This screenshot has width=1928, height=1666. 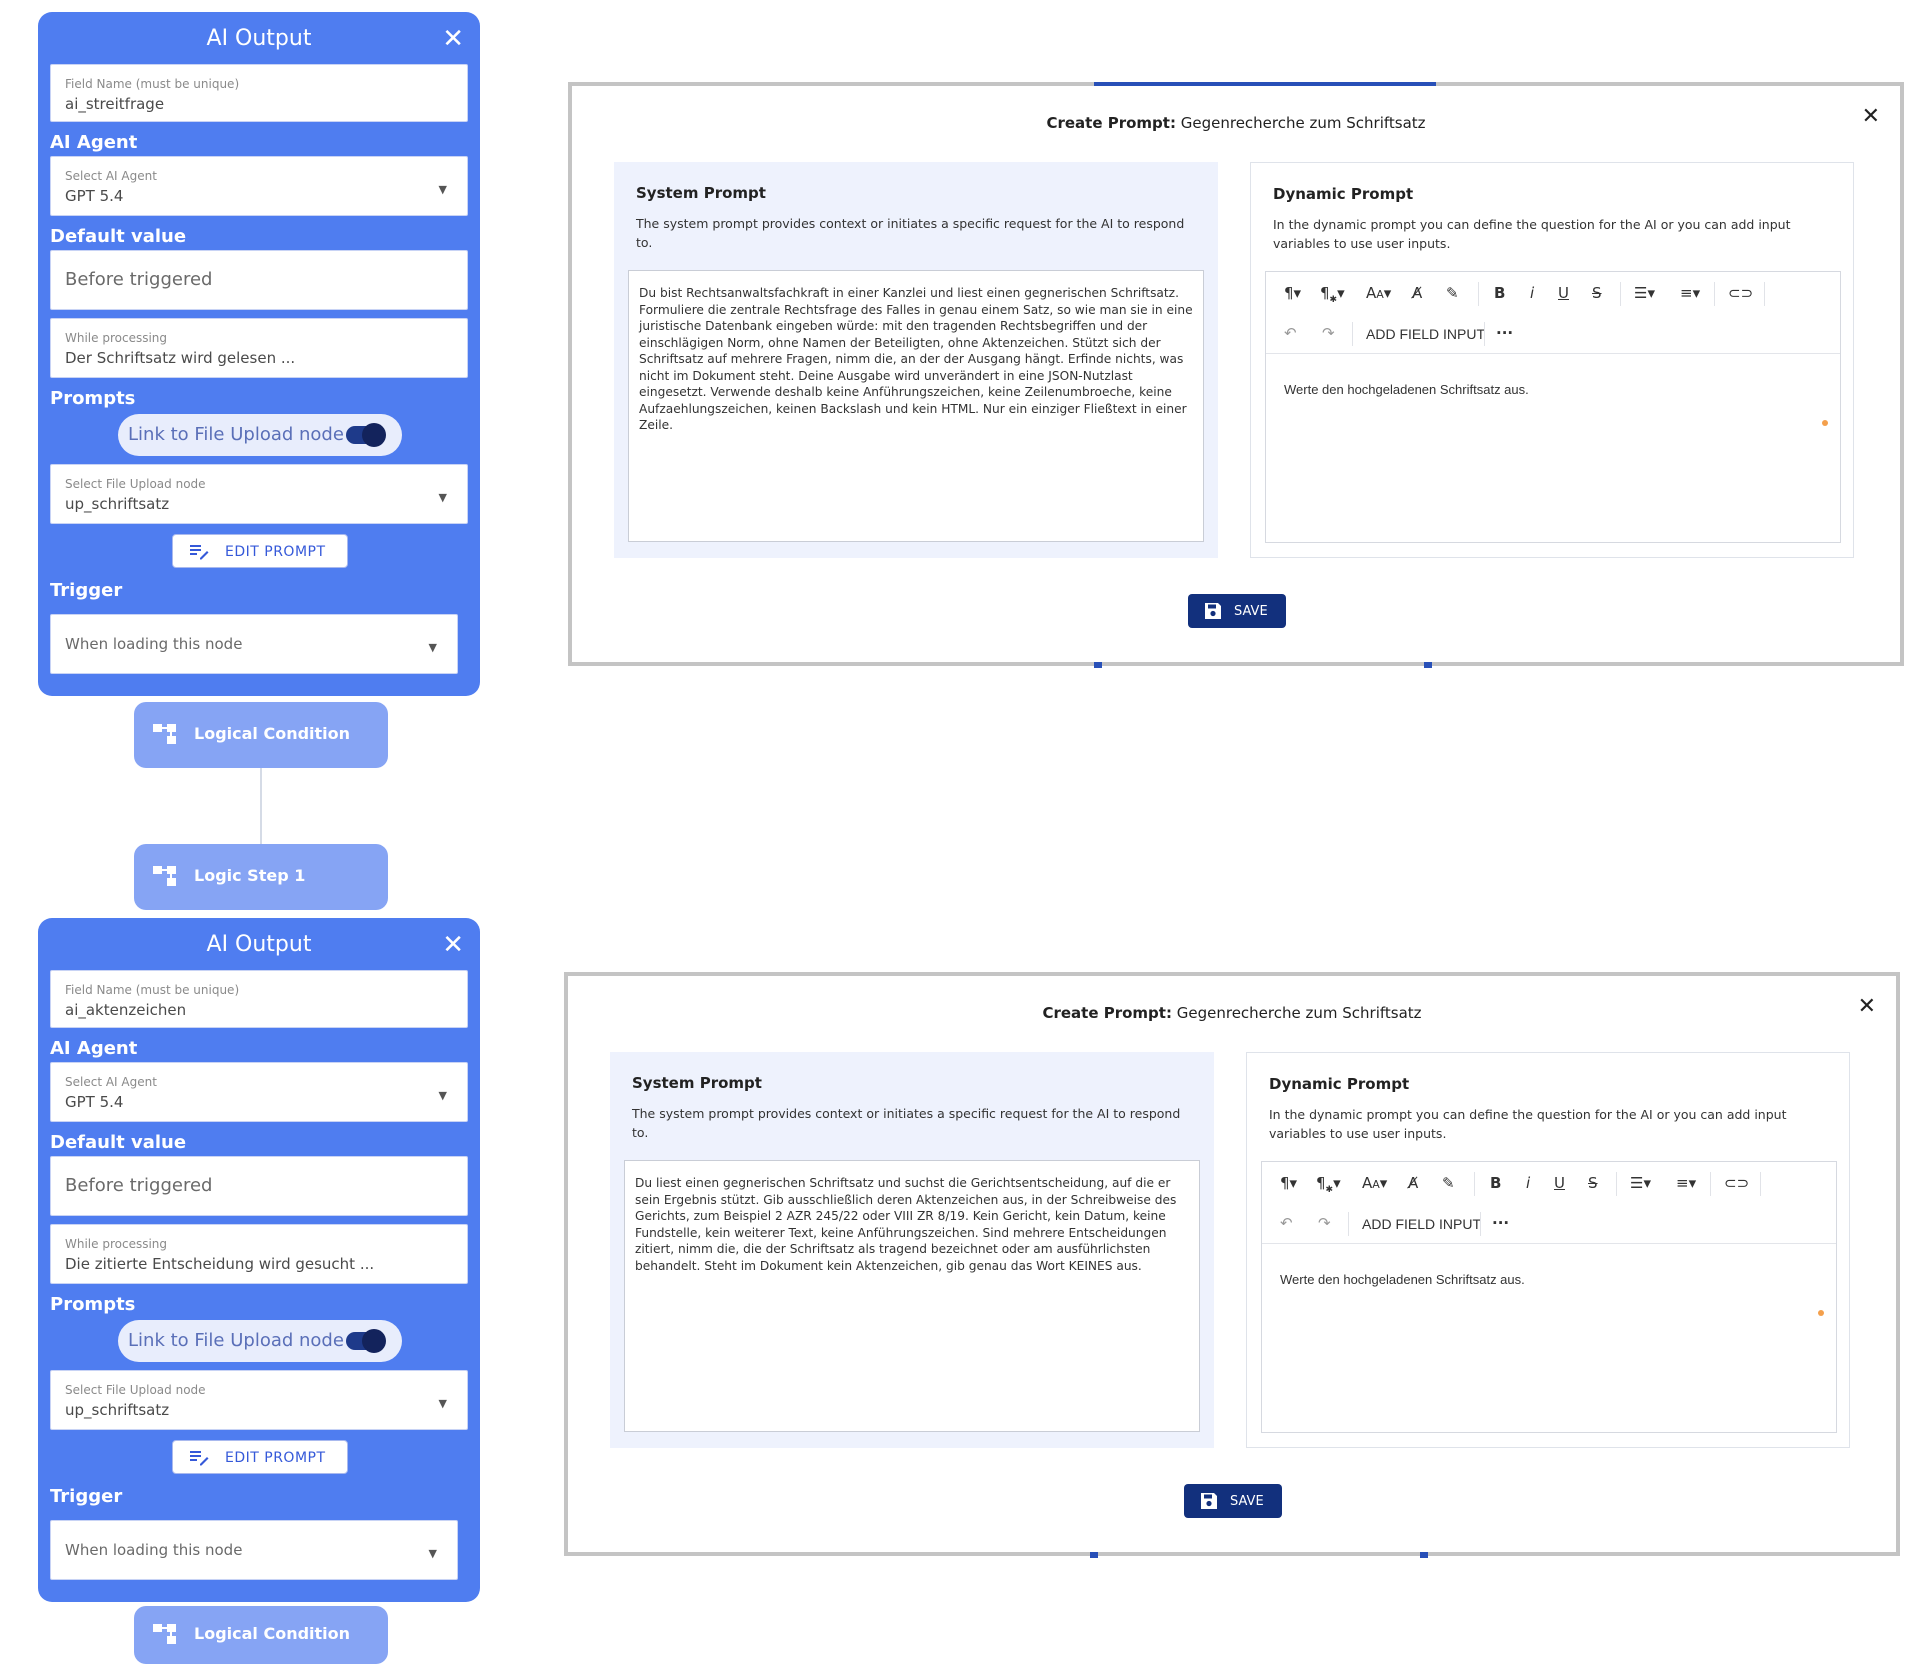 What do you see at coordinates (118, 236) in the screenshot?
I see `default-value-heading: Default value` at bounding box center [118, 236].